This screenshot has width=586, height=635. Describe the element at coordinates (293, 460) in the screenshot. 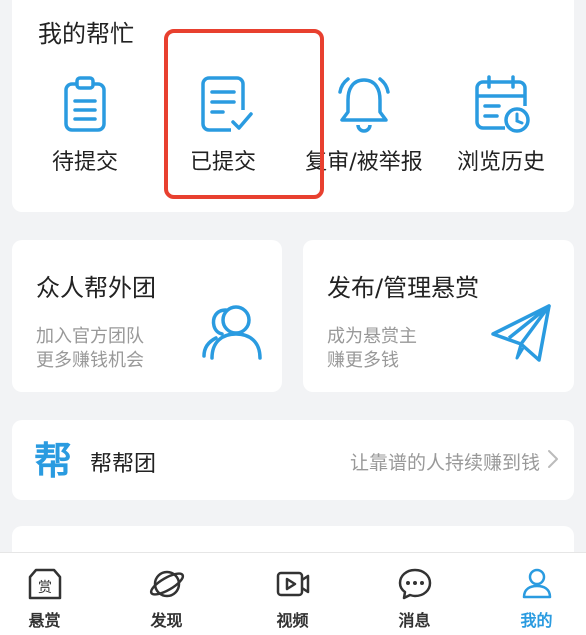

I see `bangbangtuan-row: 帮 帮帮团 让靠谱的人持续赚到钱` at that location.